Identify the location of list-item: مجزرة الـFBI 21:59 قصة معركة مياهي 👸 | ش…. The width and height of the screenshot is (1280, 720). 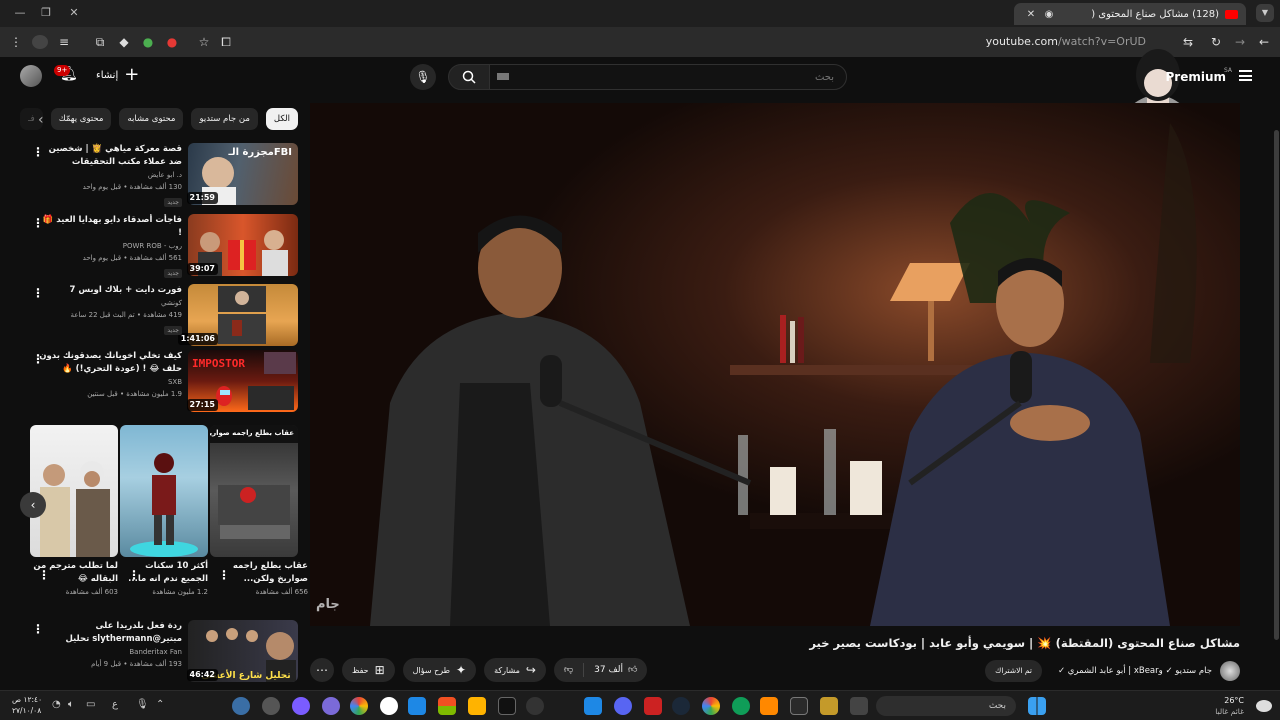
(165, 175).